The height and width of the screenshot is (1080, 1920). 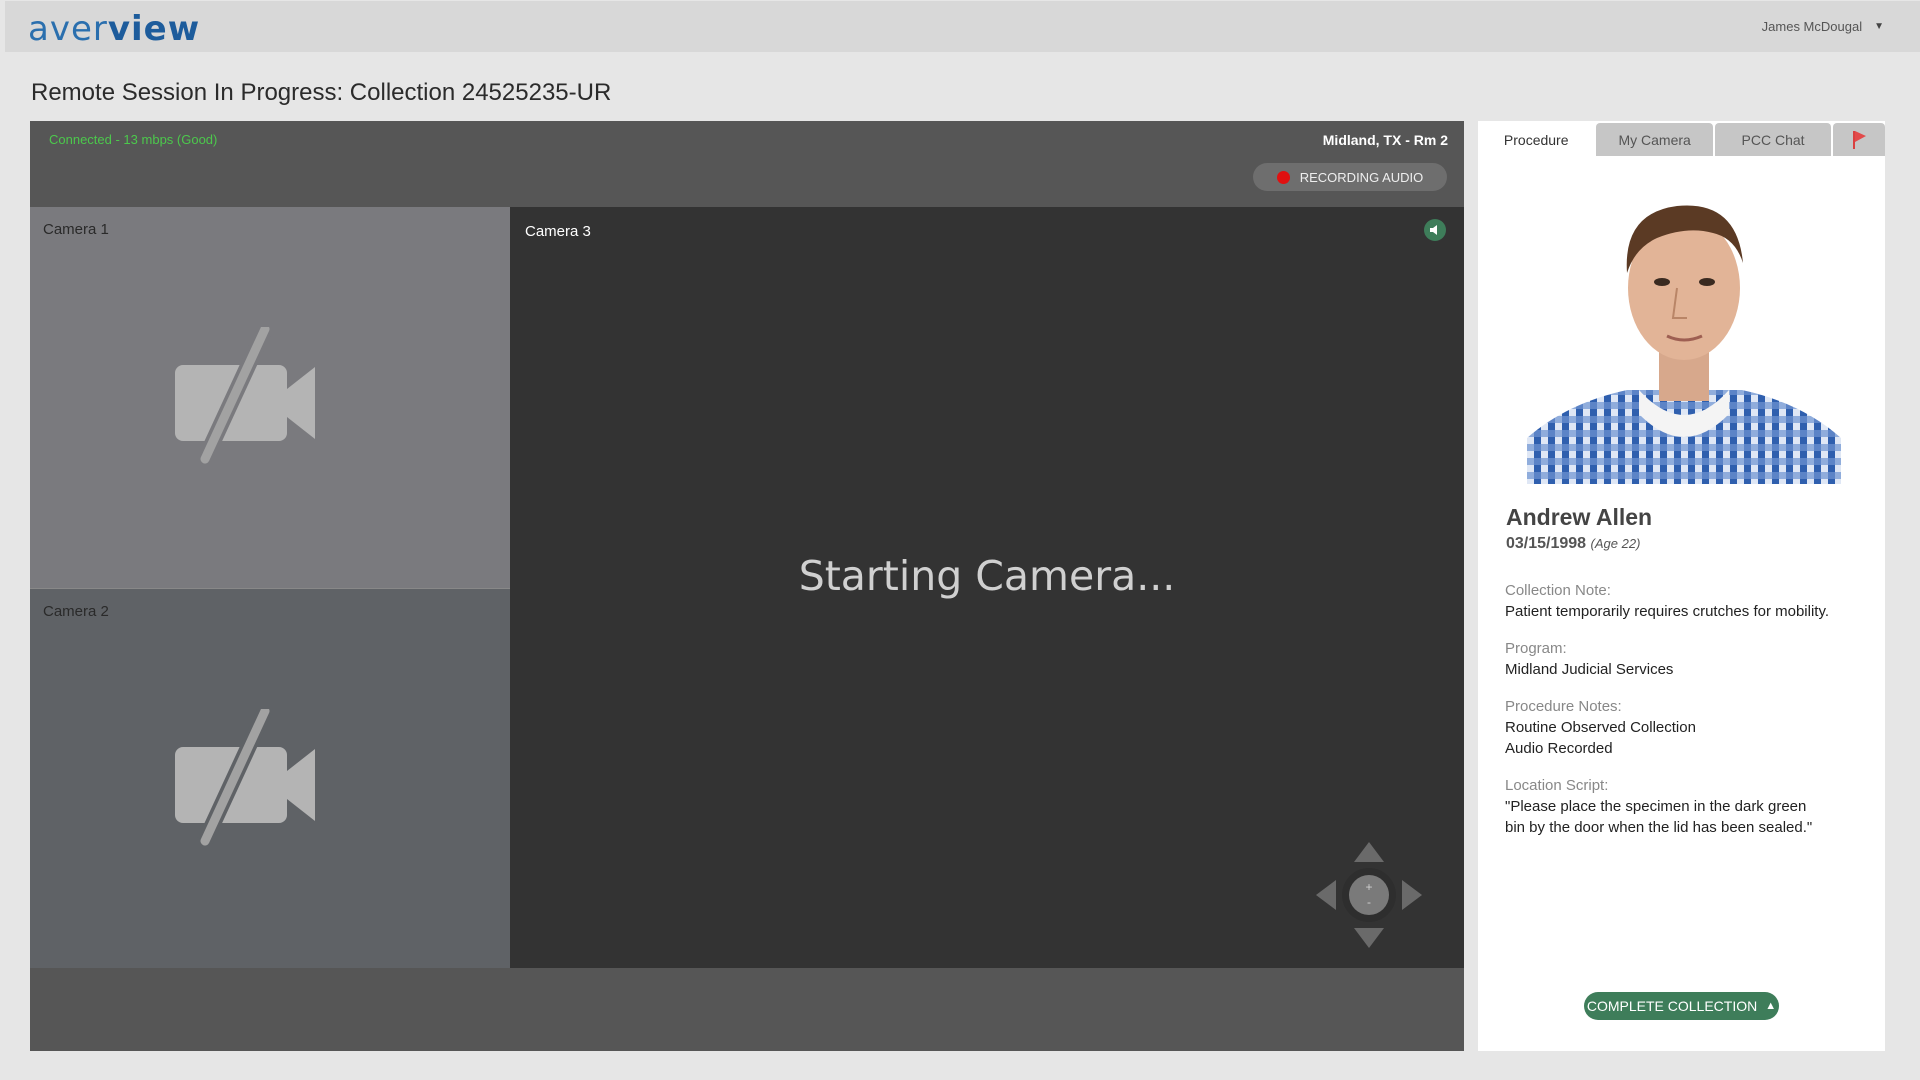 What do you see at coordinates (1536, 139) in the screenshot?
I see `tab-procedure: Procedure` at bounding box center [1536, 139].